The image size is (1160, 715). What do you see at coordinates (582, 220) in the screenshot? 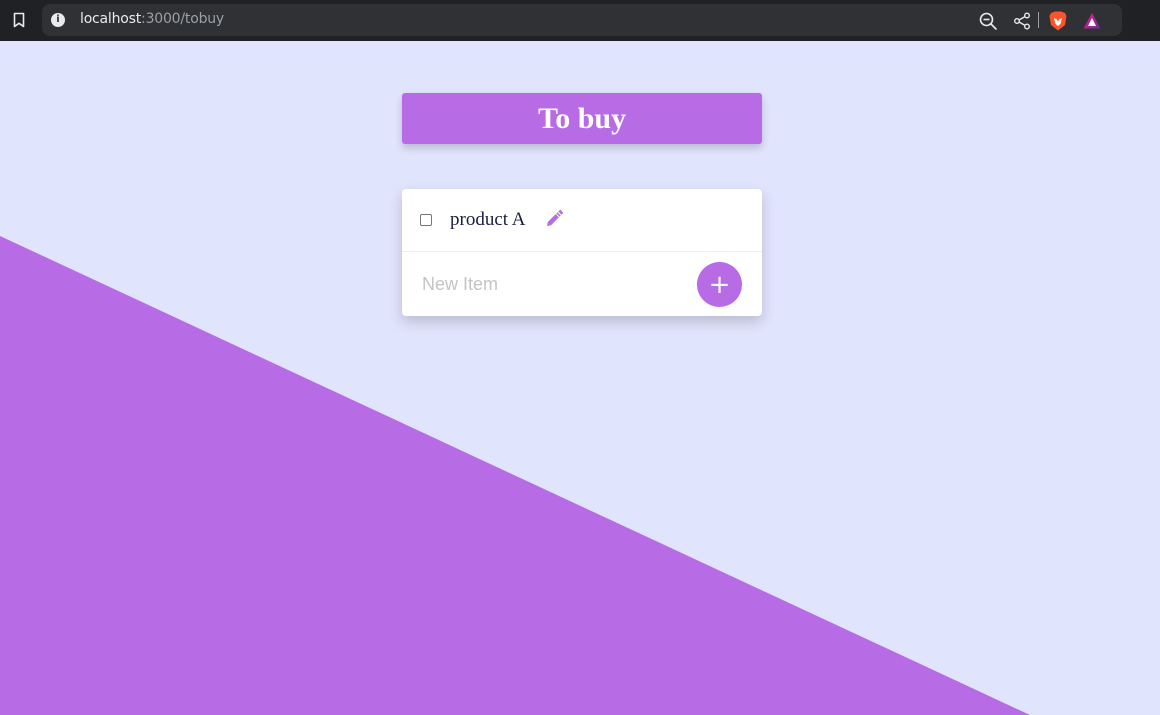
I see `list-item: product A` at bounding box center [582, 220].